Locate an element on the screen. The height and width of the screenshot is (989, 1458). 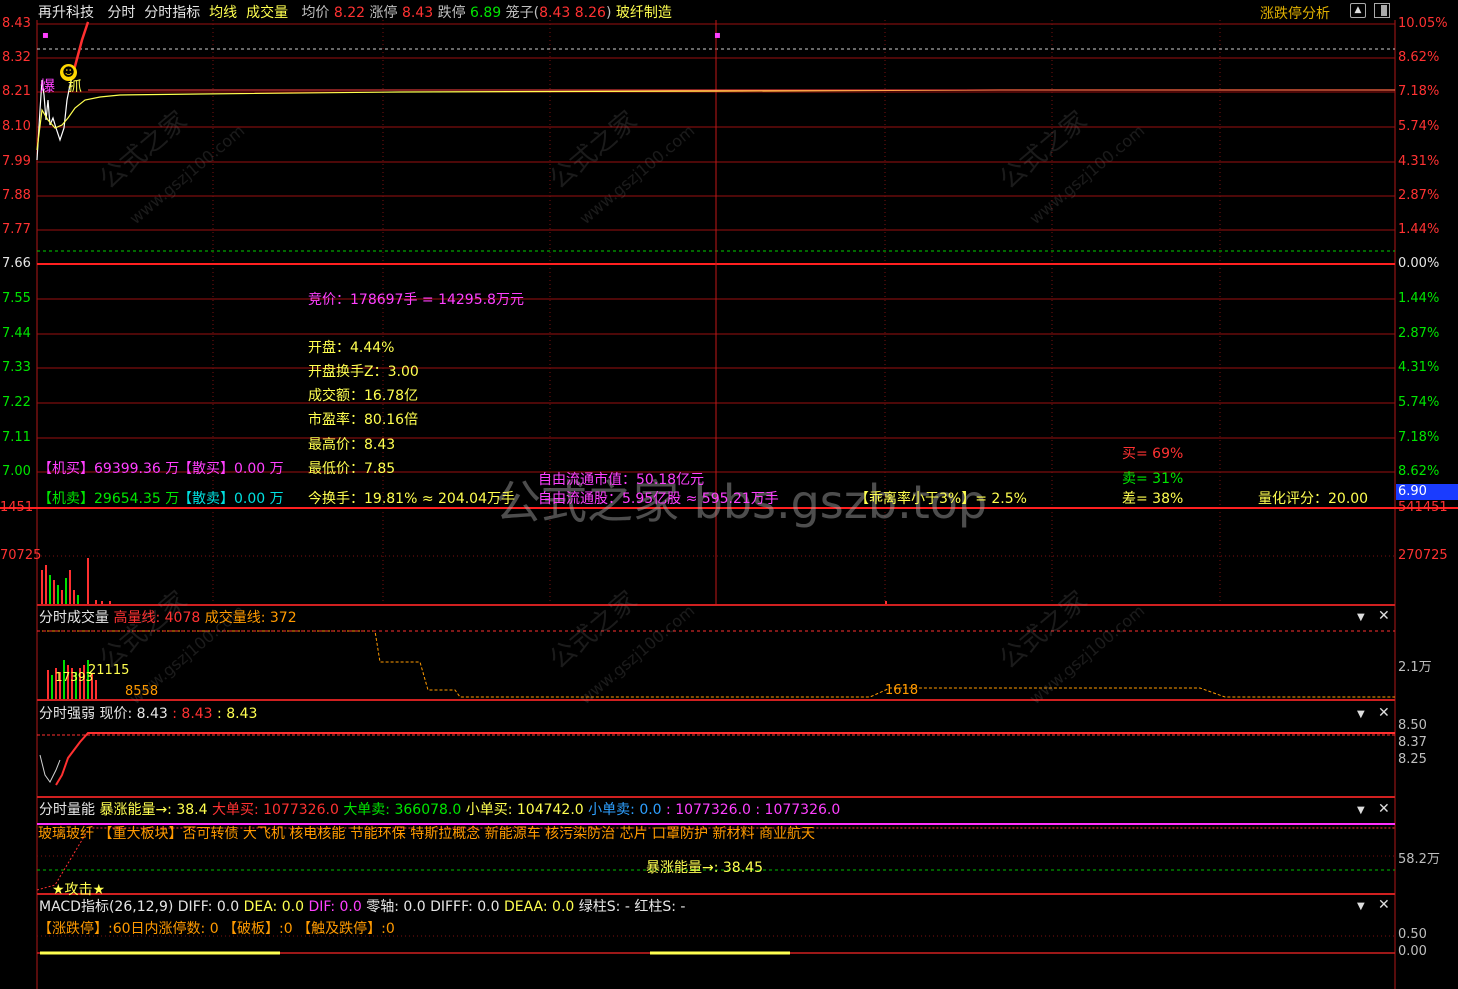
price-tick: 7.55 is located at coordinates (16, 298).